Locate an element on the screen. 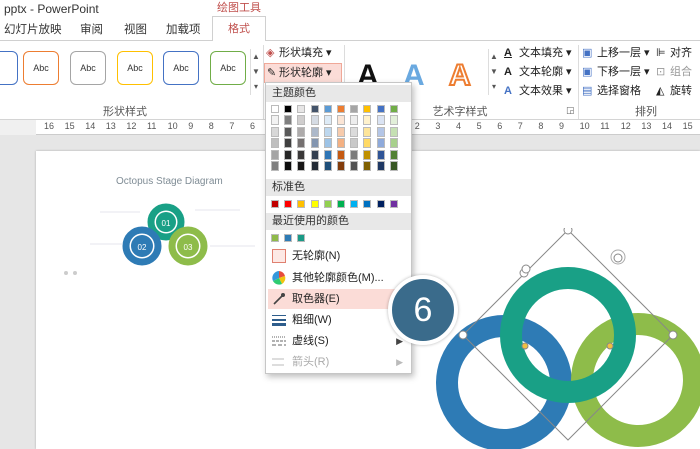  tab-view: 视图 is located at coordinates (135, 30).